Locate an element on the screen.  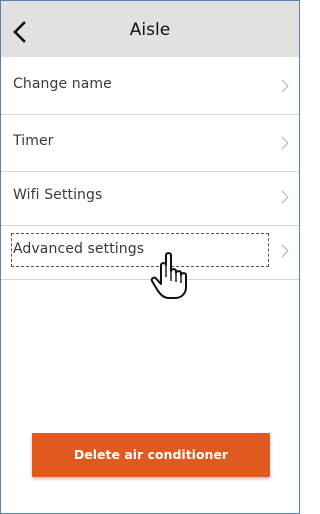
menu-item-timer: Timer is located at coordinates (150, 143).